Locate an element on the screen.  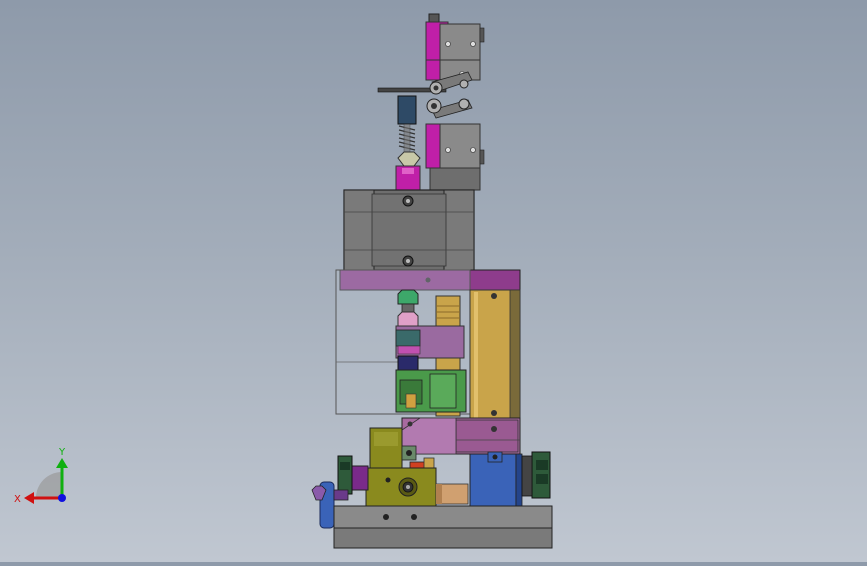
top-clamp-assembly is located at coordinates (431, 102).